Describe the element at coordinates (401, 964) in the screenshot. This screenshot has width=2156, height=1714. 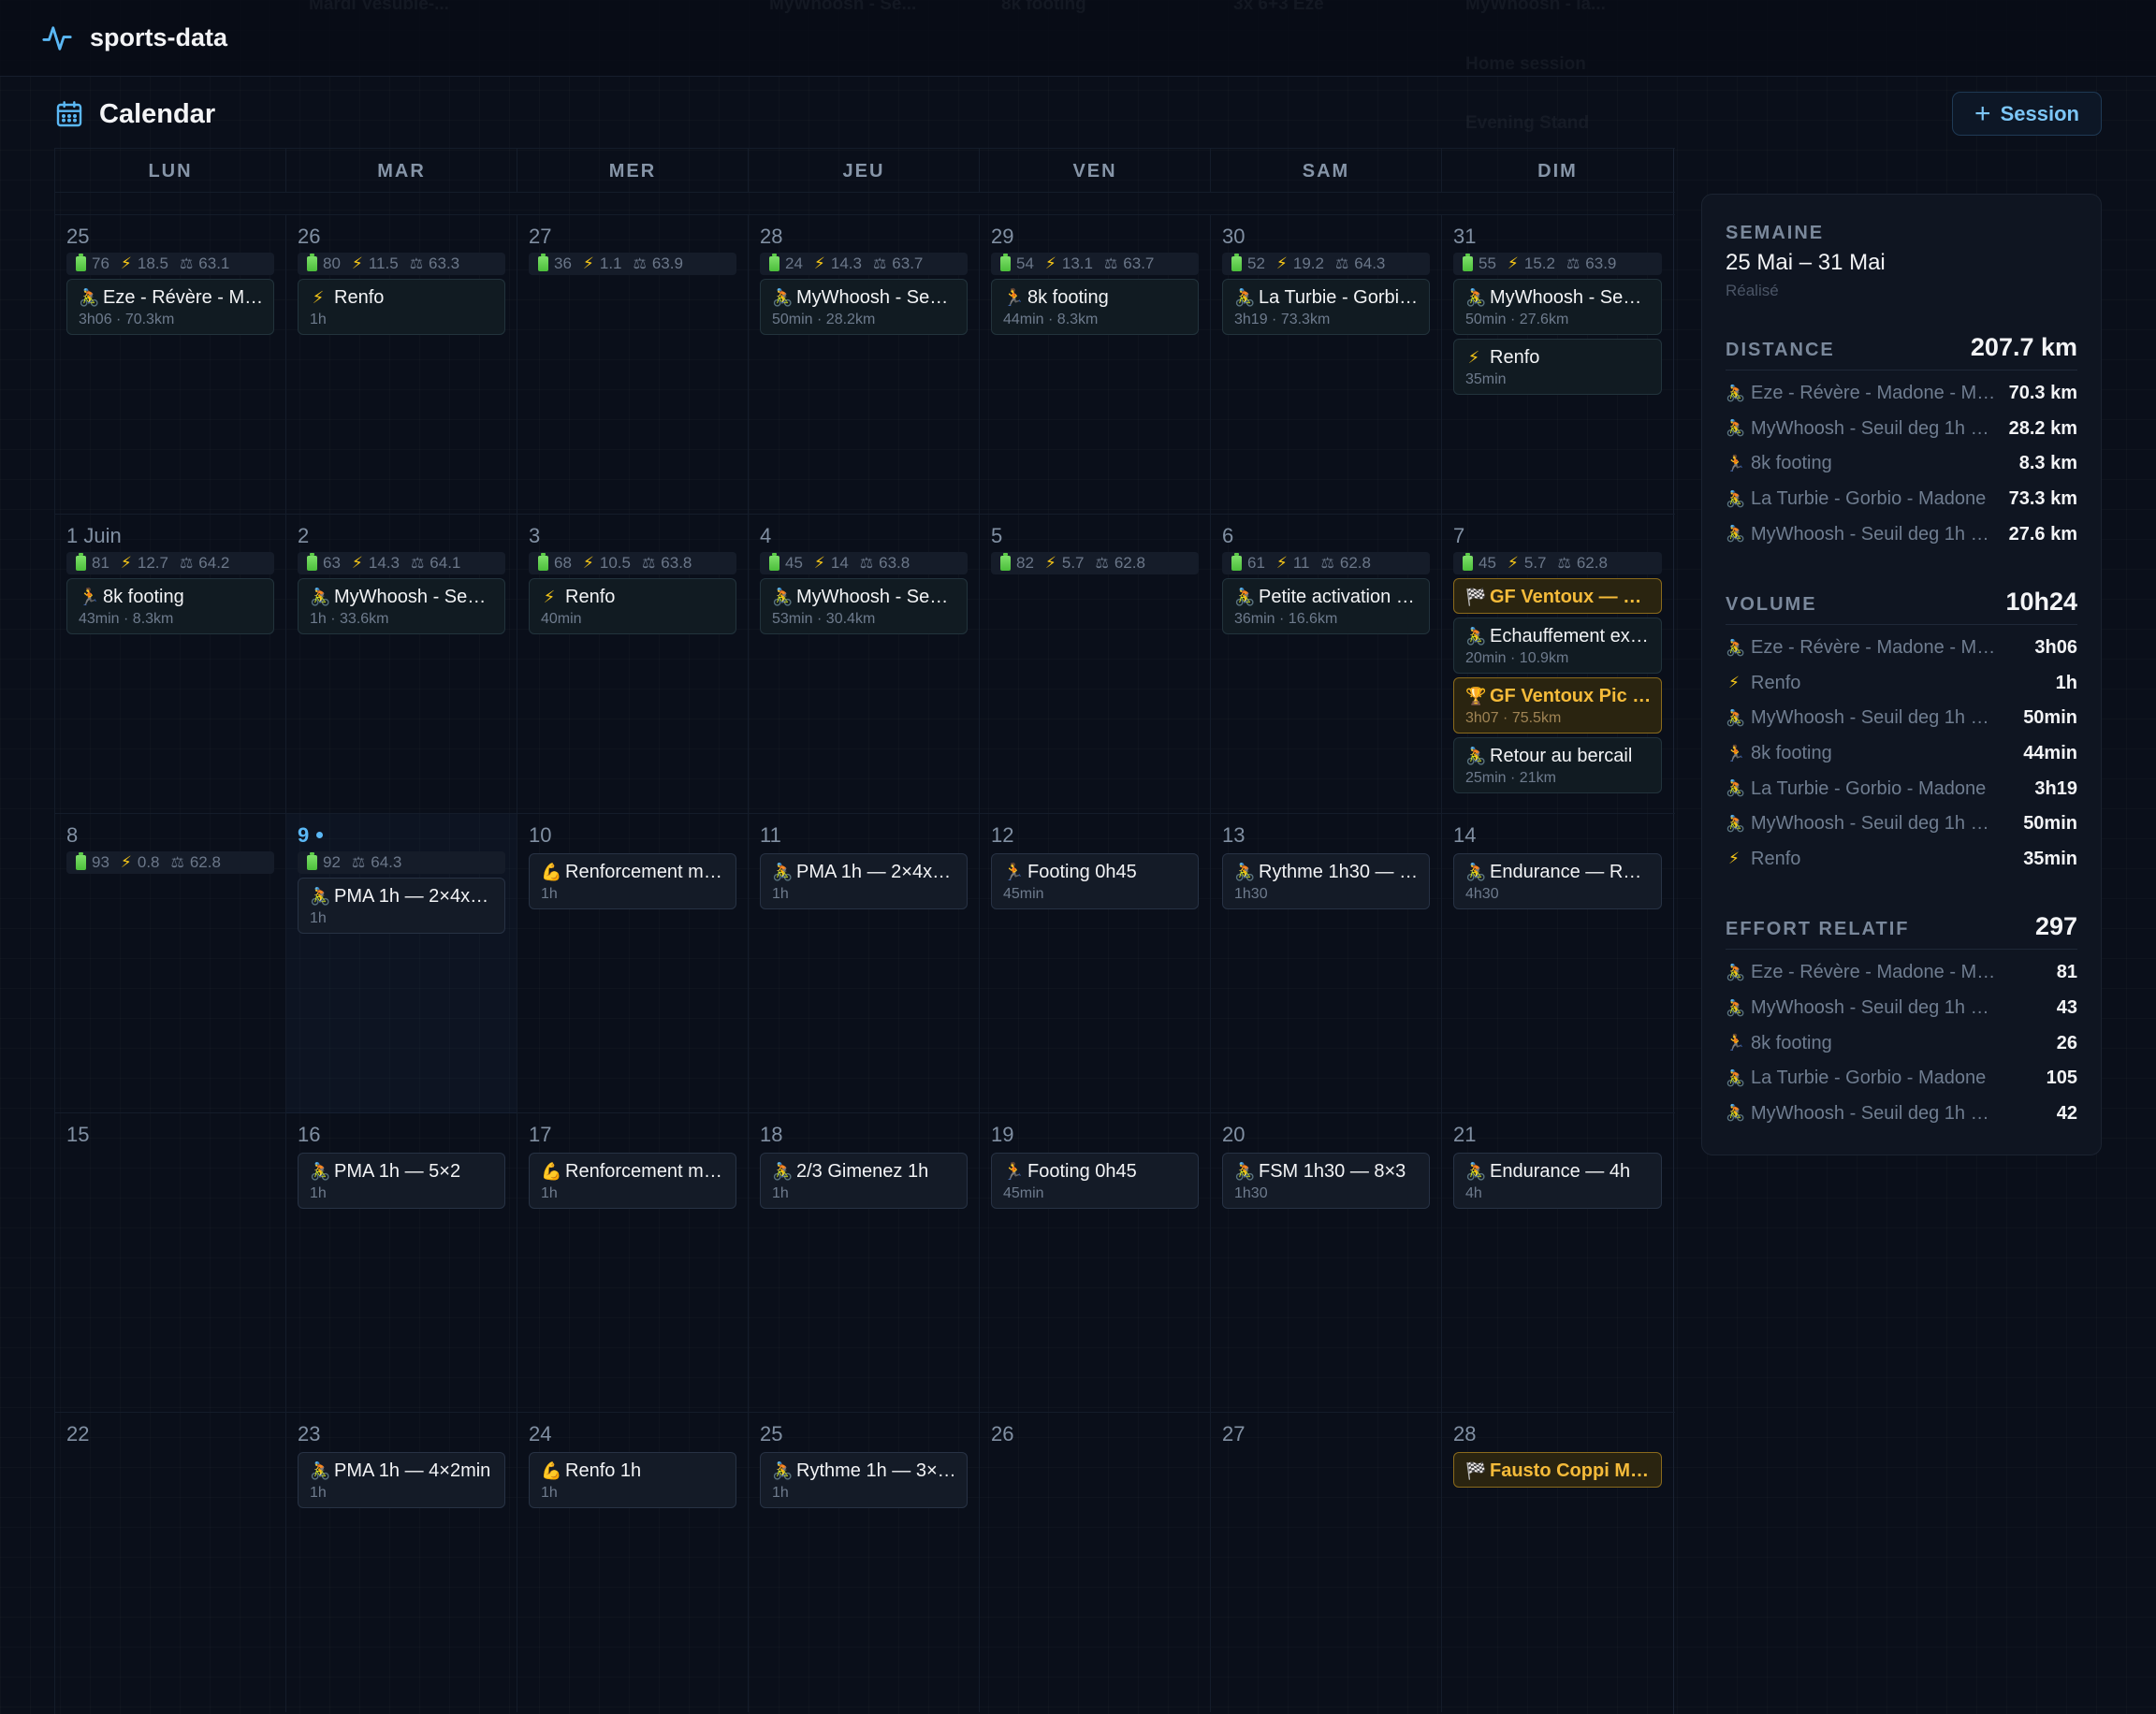
I see `calendar-day-cell: 992⚖64.3🚴PMA 1h — 2×4x30/301h` at that location.